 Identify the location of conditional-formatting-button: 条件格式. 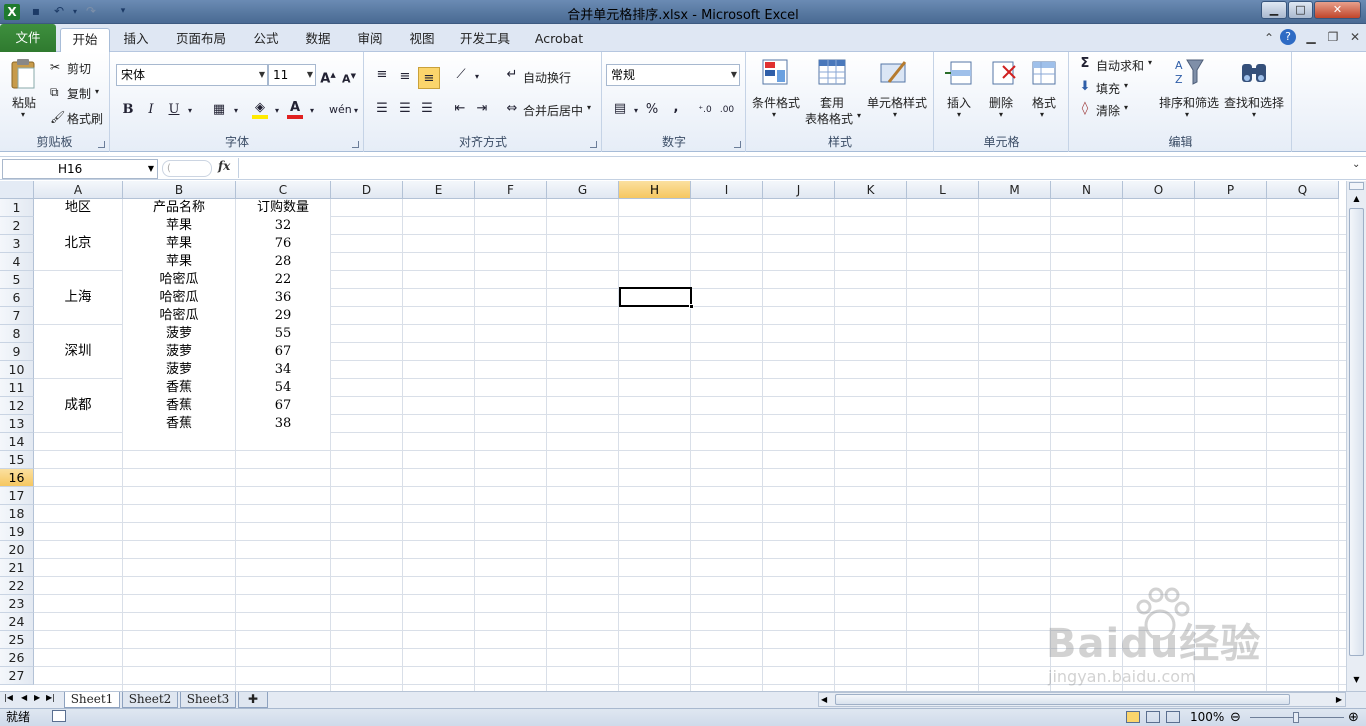
(776, 102).